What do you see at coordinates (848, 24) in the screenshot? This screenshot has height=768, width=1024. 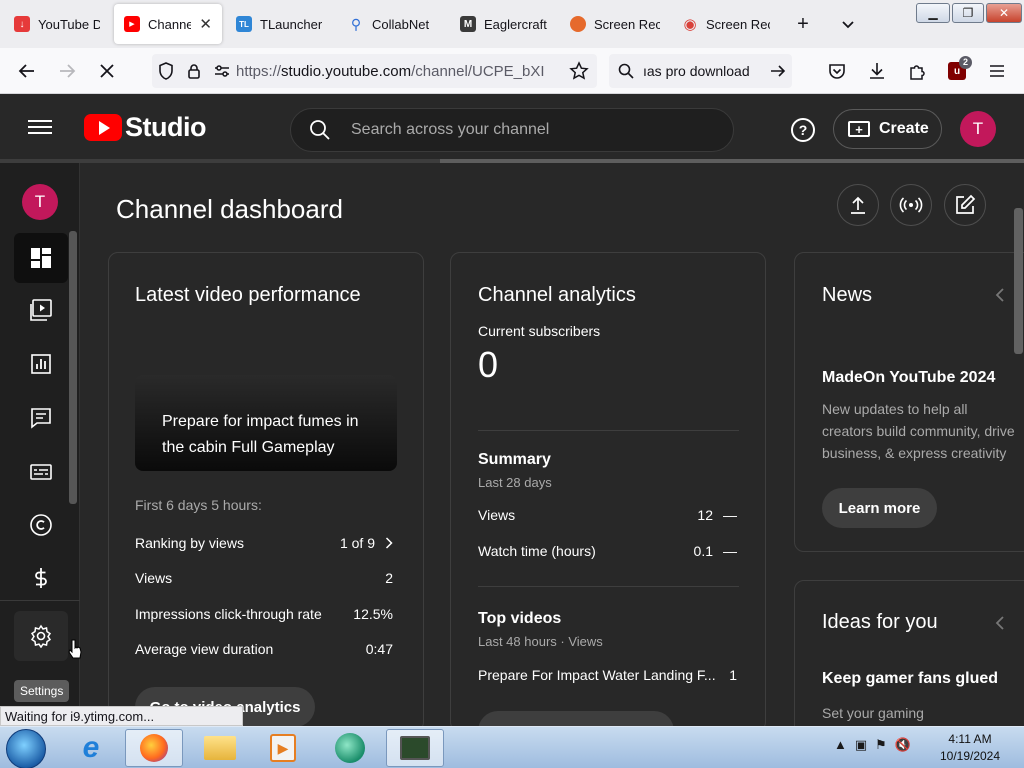 I see `tab-list-chevron-down-icon` at bounding box center [848, 24].